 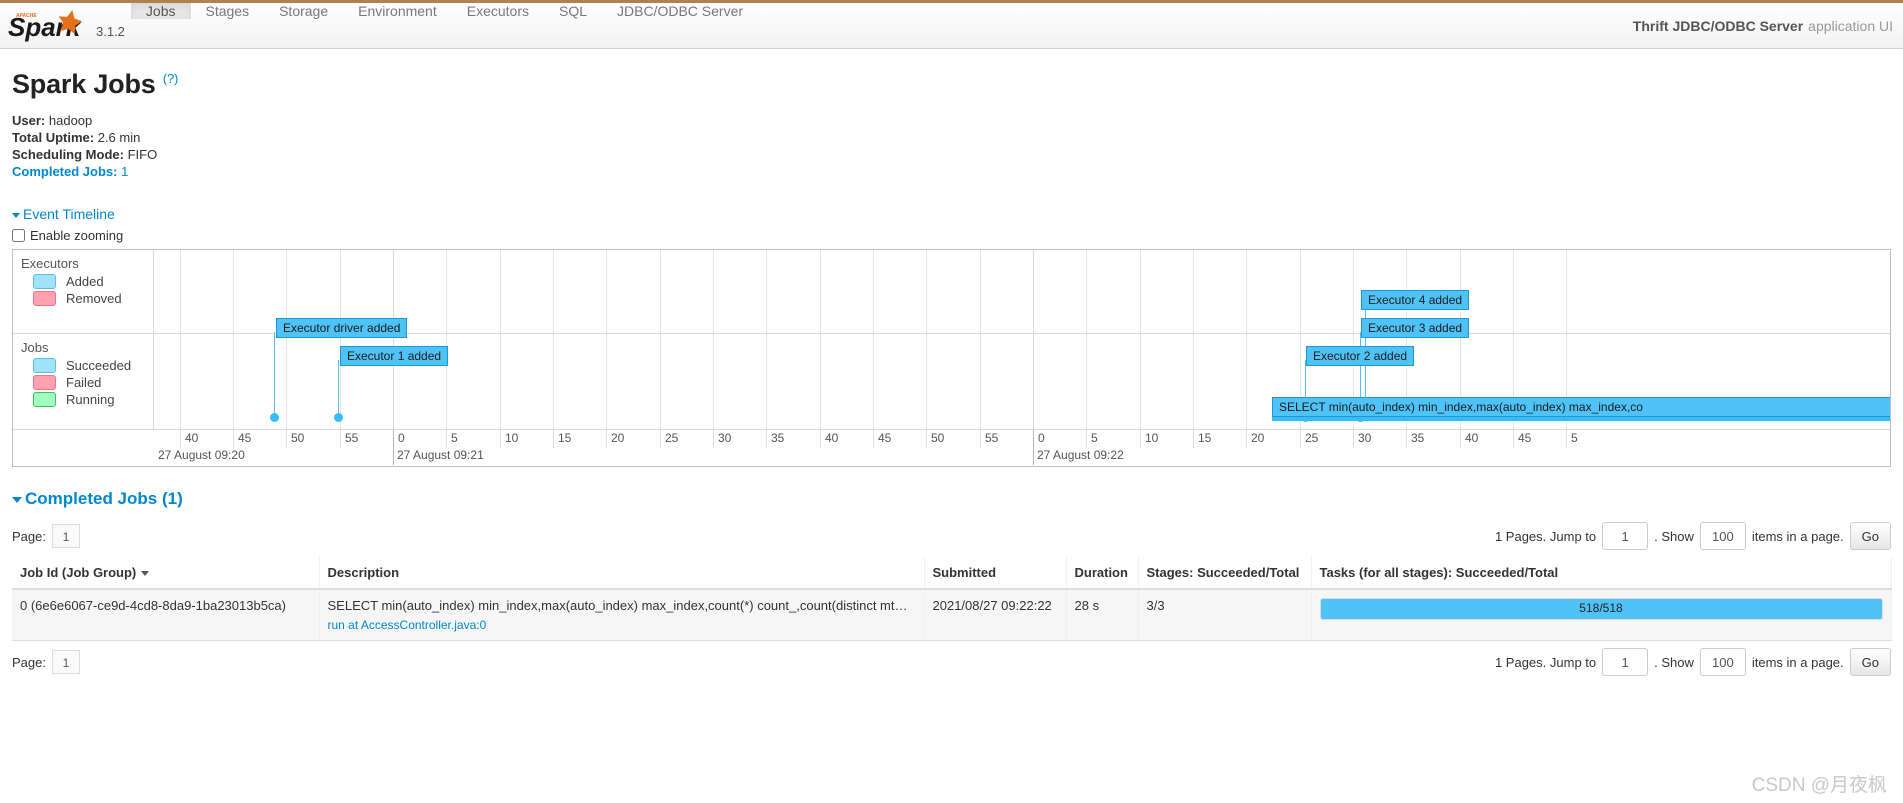 I want to click on tasks-progress-label: 518/518, so click(x=1601, y=608).